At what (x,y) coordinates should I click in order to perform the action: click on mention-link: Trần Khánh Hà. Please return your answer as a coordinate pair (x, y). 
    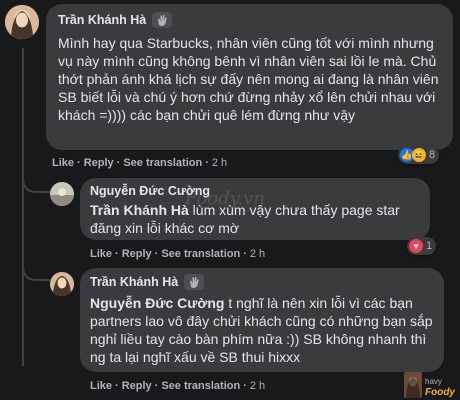
    Looking at the image, I should click on (139, 210).